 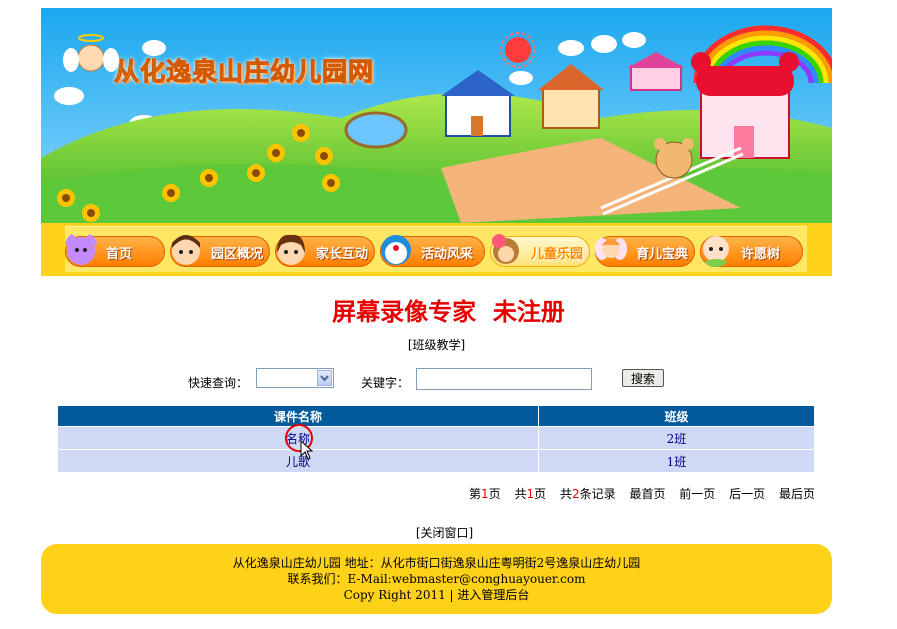 What do you see at coordinates (493, 595) in the screenshot?
I see `admin-login-link: 进入管理后台` at bounding box center [493, 595].